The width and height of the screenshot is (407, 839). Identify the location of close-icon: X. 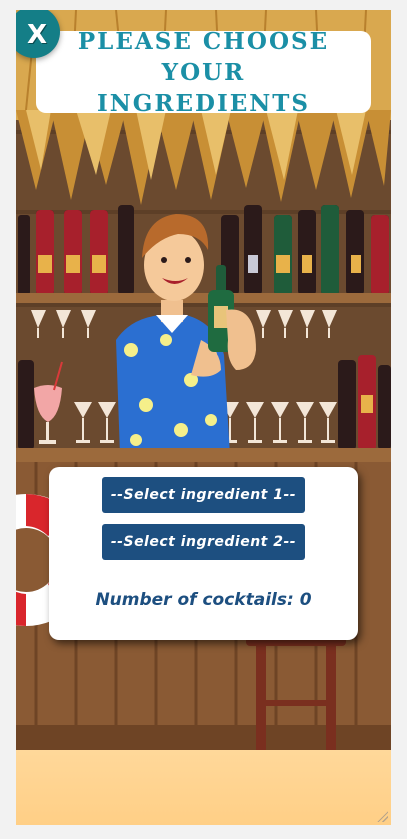
(37, 35).